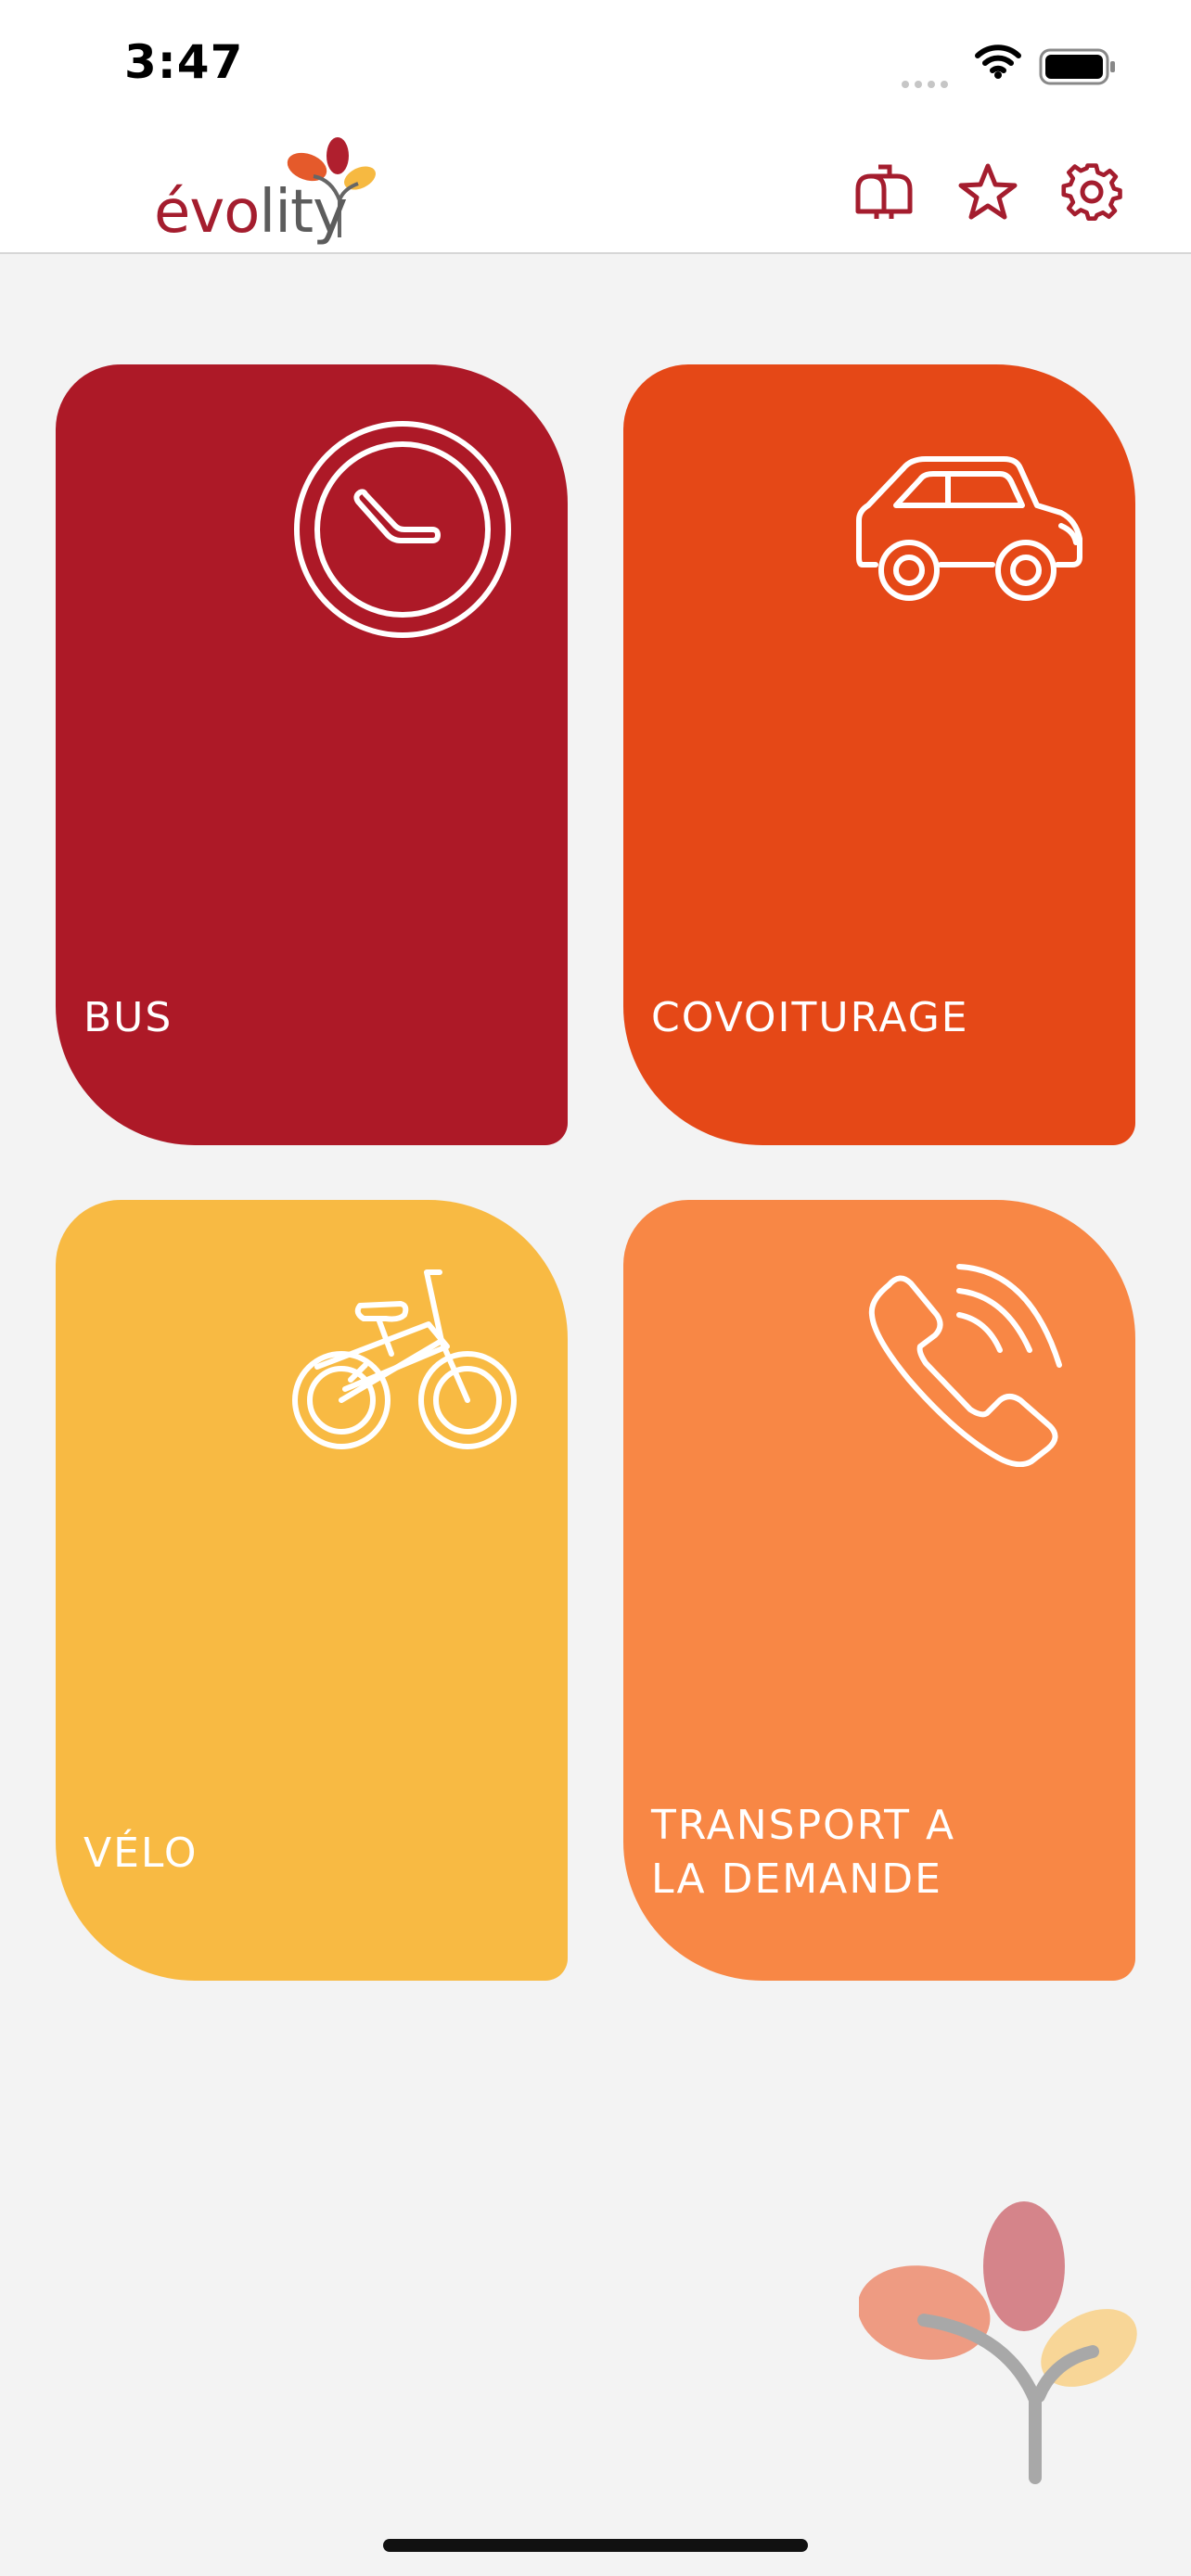 Image resolution: width=1191 pixels, height=2576 pixels. Describe the element at coordinates (928, 83) in the screenshot. I see `cellular-signal-icon` at that location.